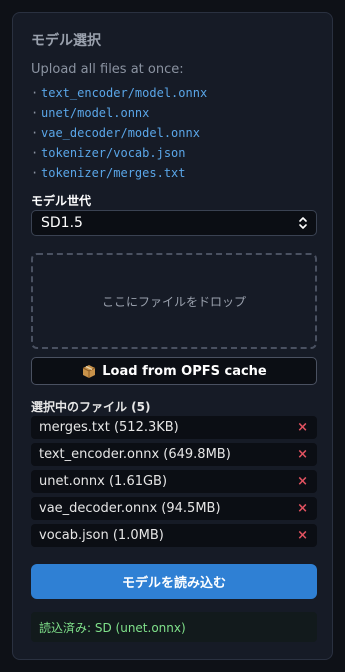 The height and width of the screenshot is (672, 345). What do you see at coordinates (95, 113) in the screenshot?
I see `required-file-path: unet/model.onnx` at bounding box center [95, 113].